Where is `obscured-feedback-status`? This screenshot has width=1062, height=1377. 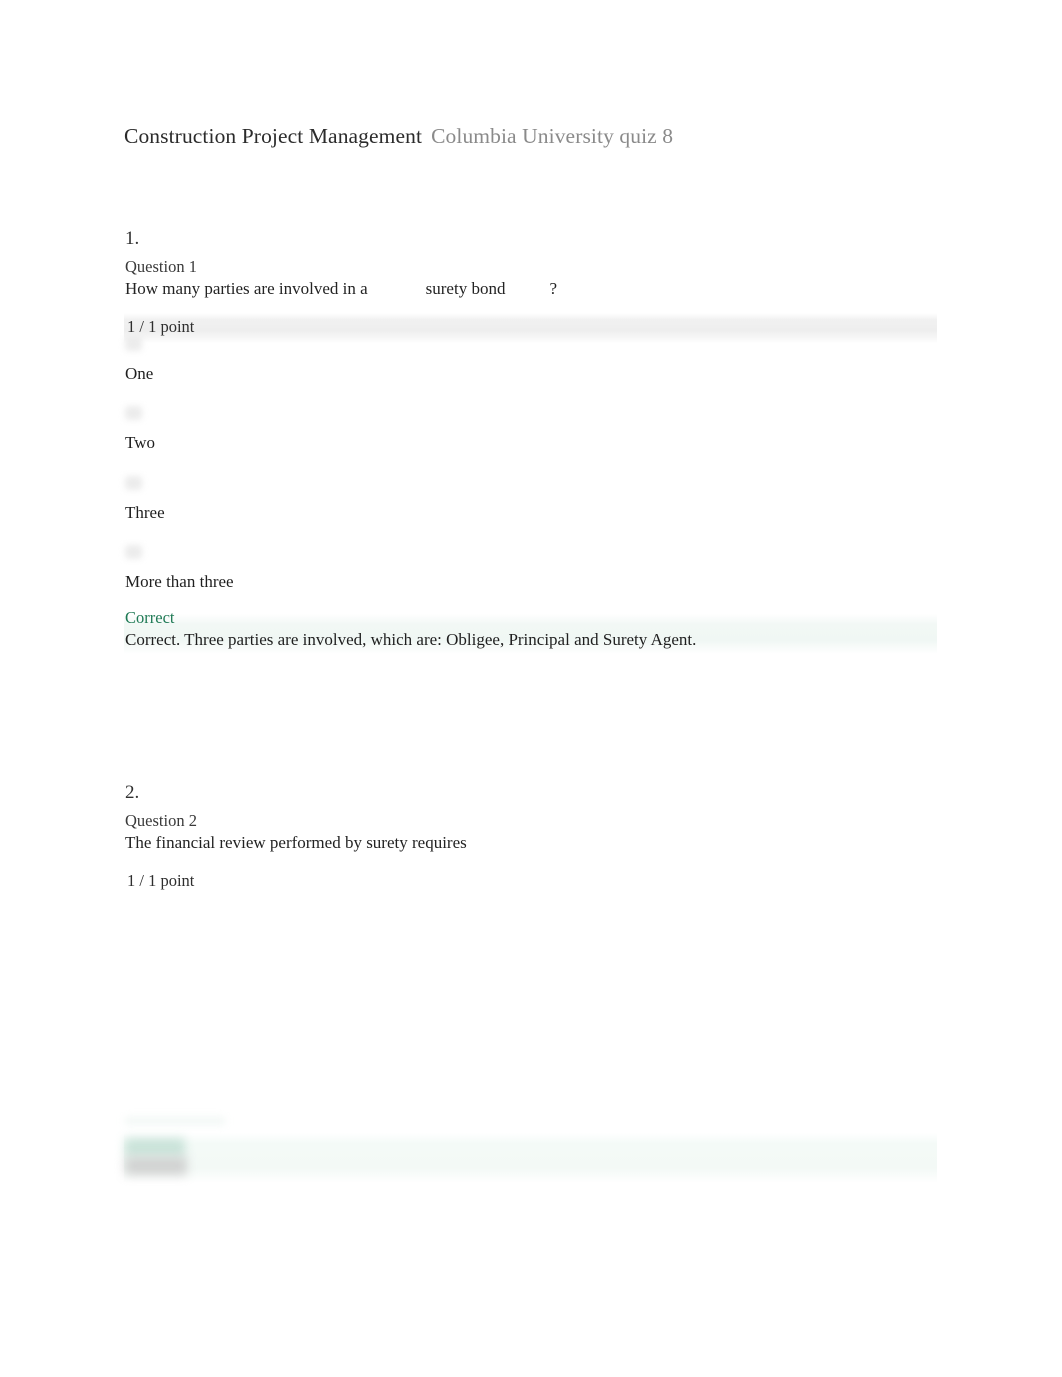 obscured-feedback-status is located at coordinates (155, 1147).